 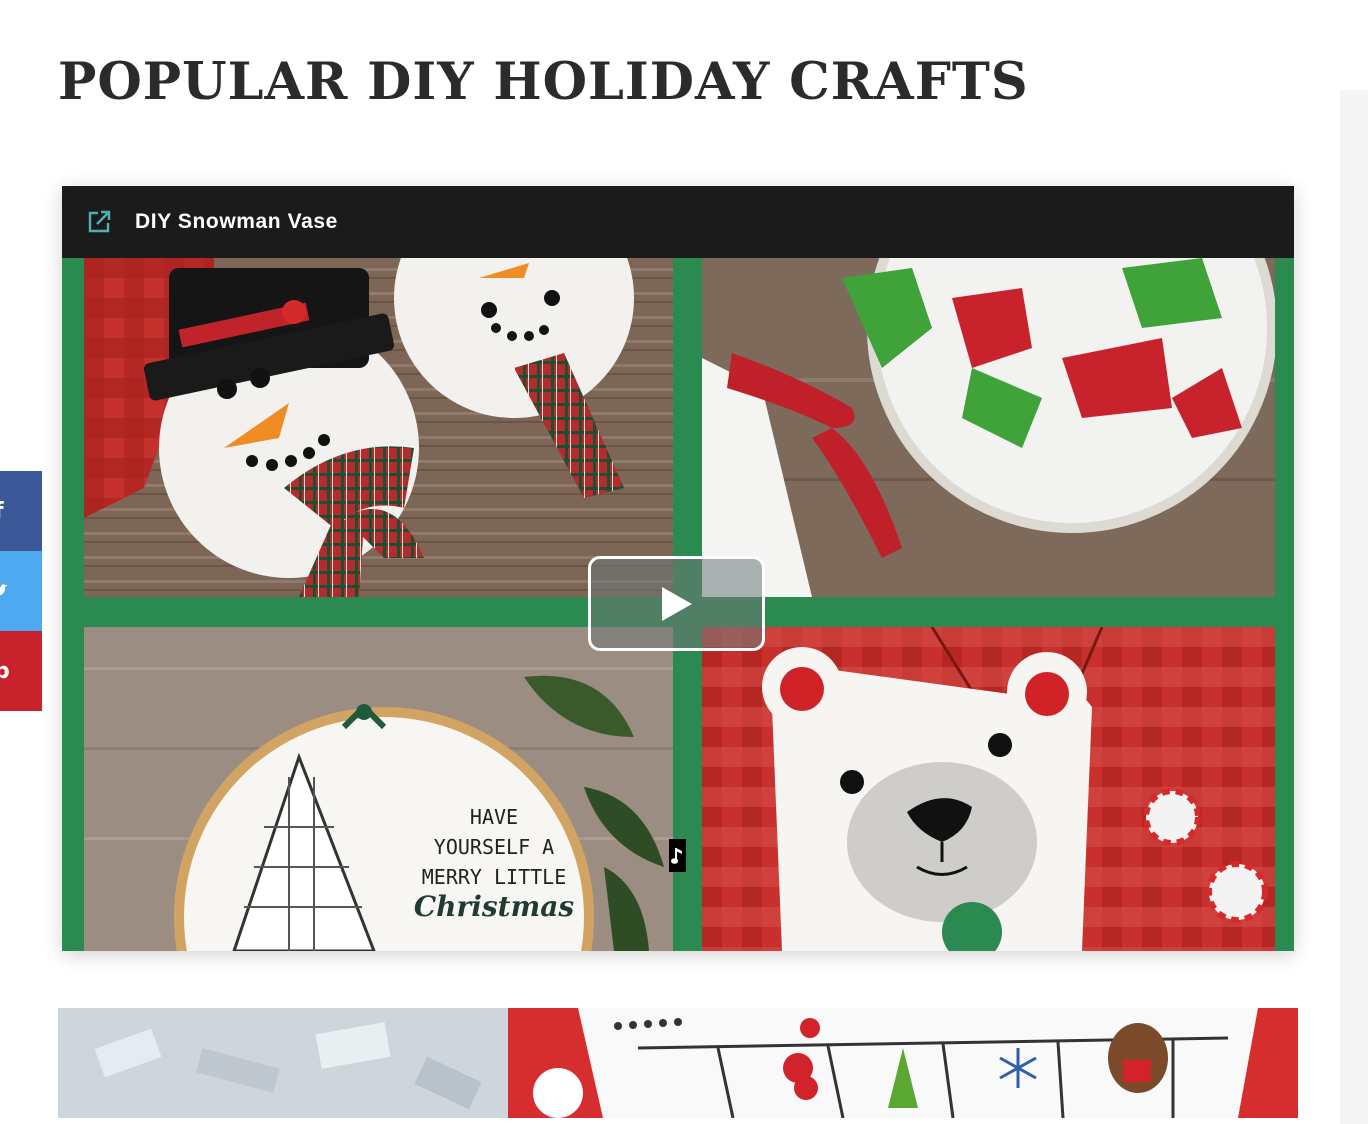 I want to click on share-bar: f p, so click(x=21, y=591).